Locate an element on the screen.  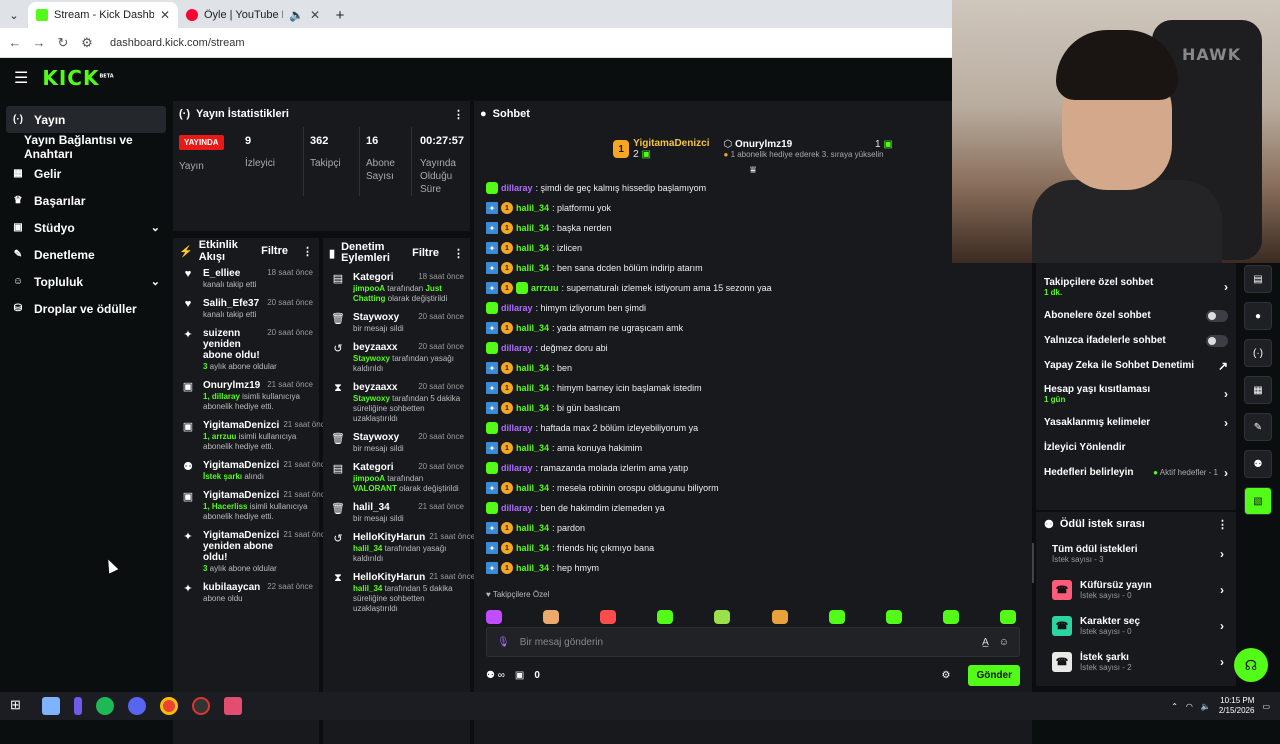
clock: 10:15 PM 2/15/2026 is located at coordinates (1237, 706).